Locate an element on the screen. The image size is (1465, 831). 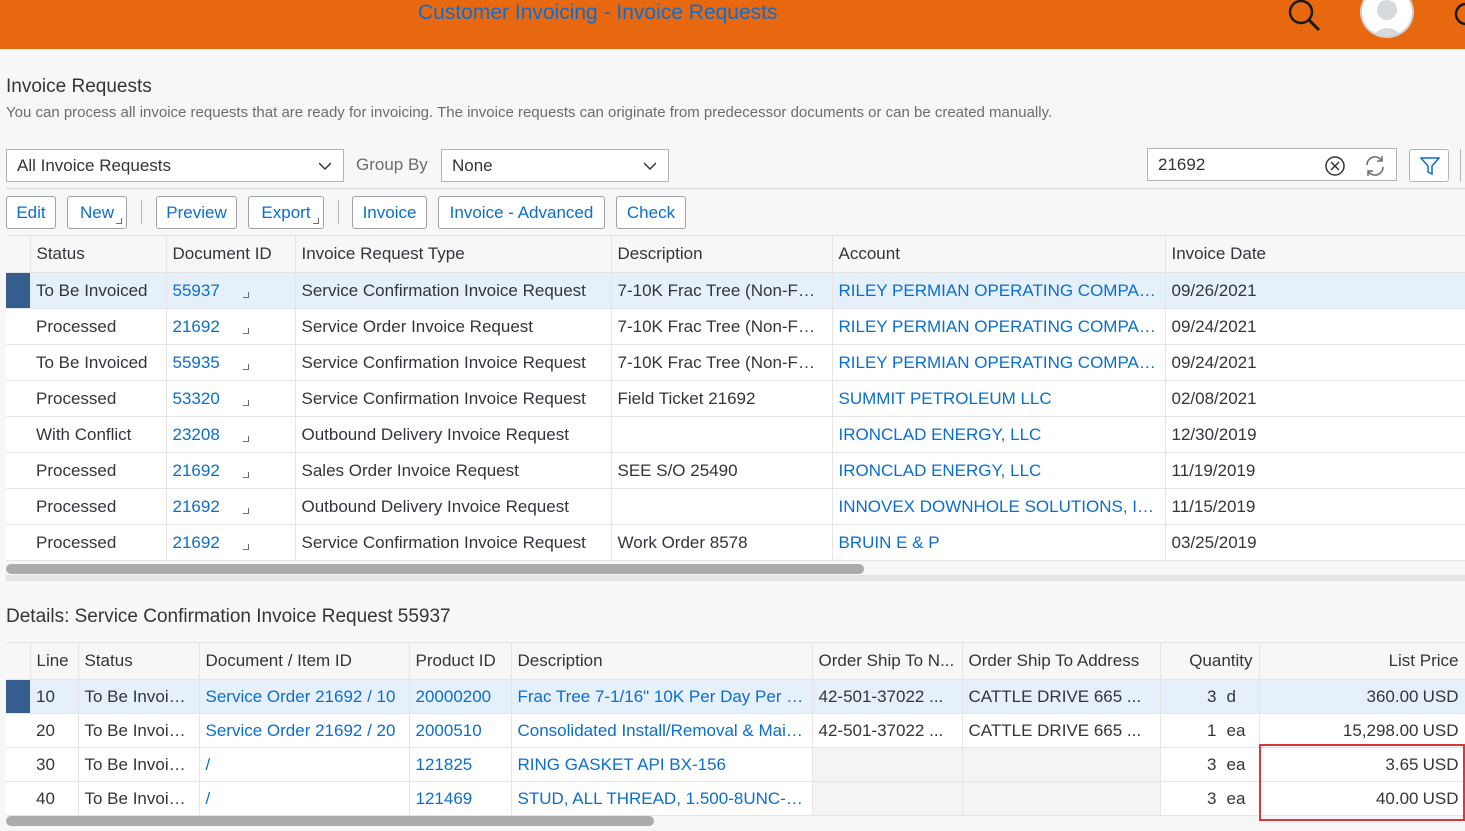
product-id-link: 121469 is located at coordinates (460, 798).